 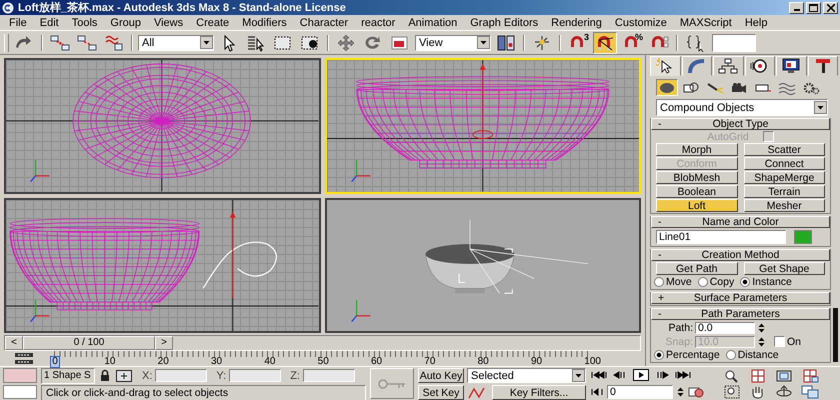 I want to click on go-to-start-icon, so click(x=599, y=375).